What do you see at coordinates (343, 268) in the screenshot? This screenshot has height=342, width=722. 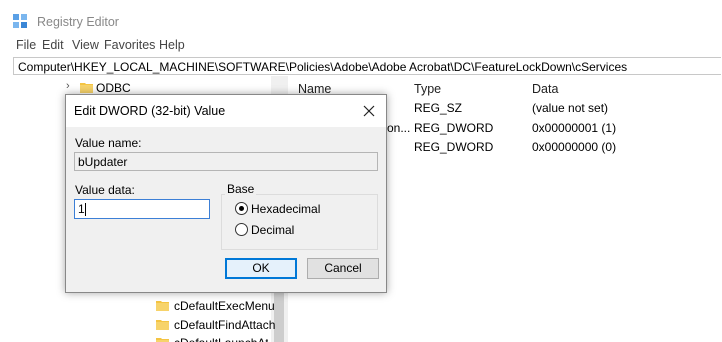 I see `cancel-button: Cancel` at bounding box center [343, 268].